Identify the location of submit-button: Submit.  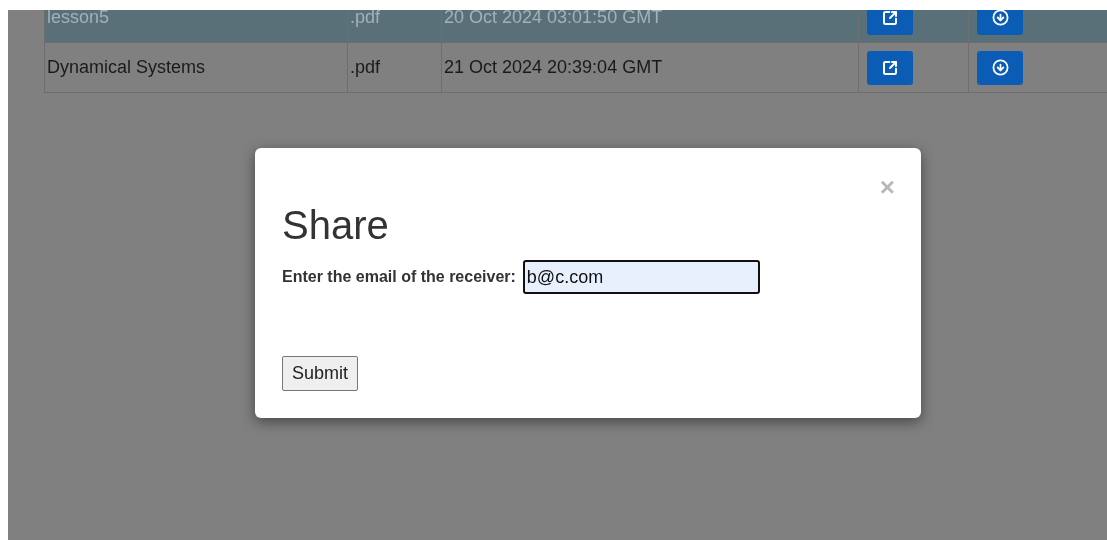
(320, 373).